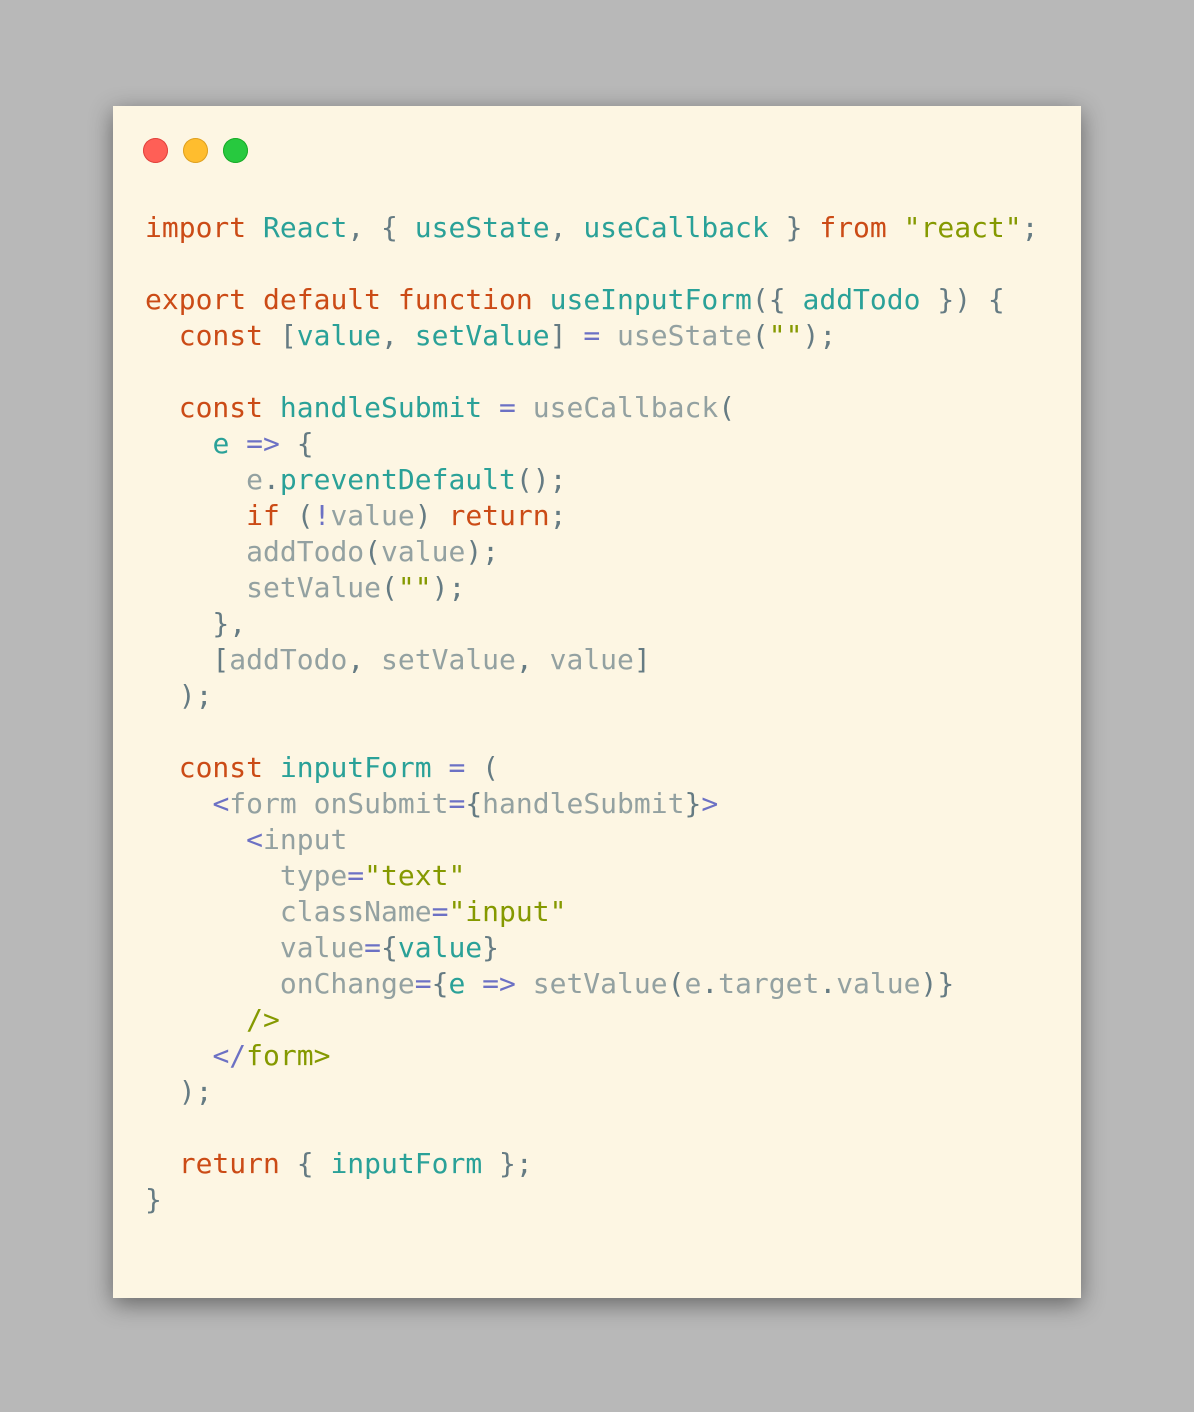  I want to click on code-token: >, so click(710, 803).